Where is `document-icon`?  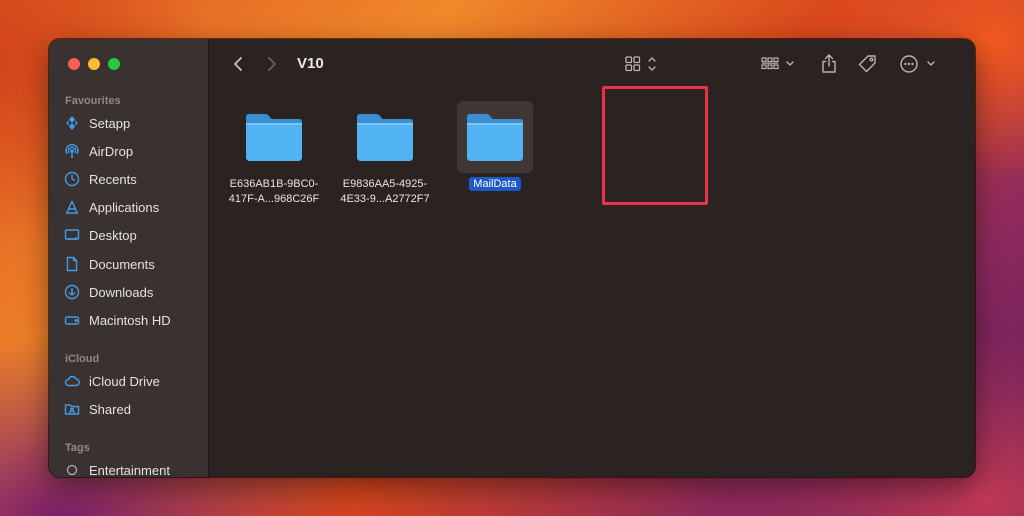
document-icon is located at coordinates (72, 264).